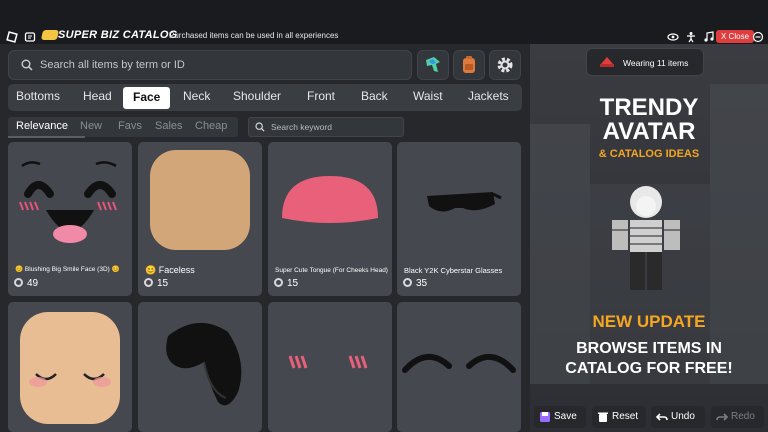 This screenshot has height=432, width=768. What do you see at coordinates (211, 126) in the screenshot?
I see `sort-cheap: Cheap` at bounding box center [211, 126].